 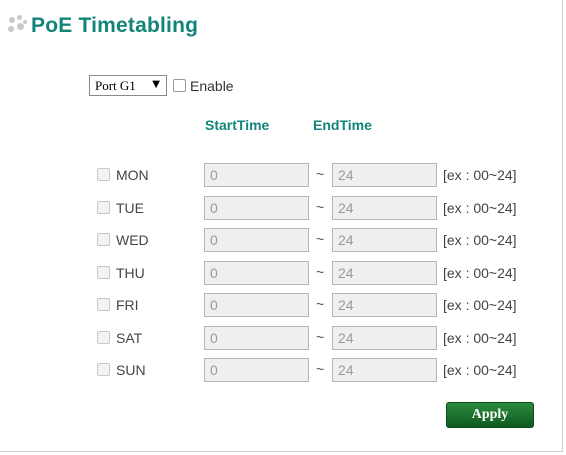 I want to click on page-header: PoE Timetabling, so click(x=103, y=26).